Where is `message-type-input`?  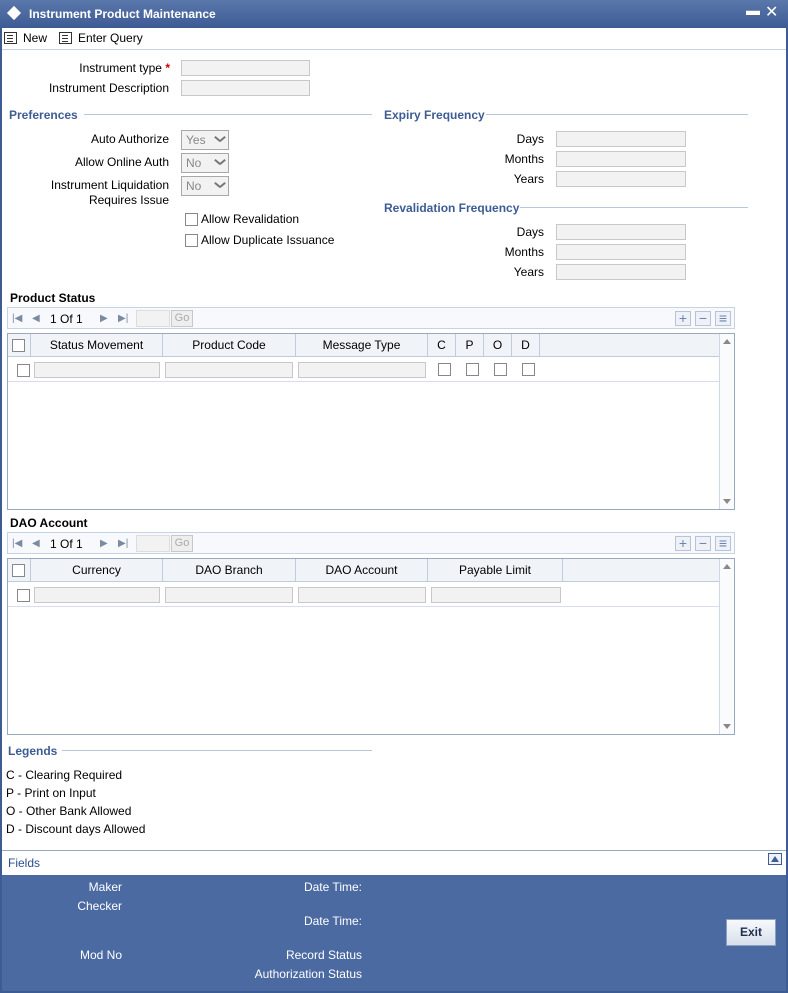
message-type-input is located at coordinates (362, 370).